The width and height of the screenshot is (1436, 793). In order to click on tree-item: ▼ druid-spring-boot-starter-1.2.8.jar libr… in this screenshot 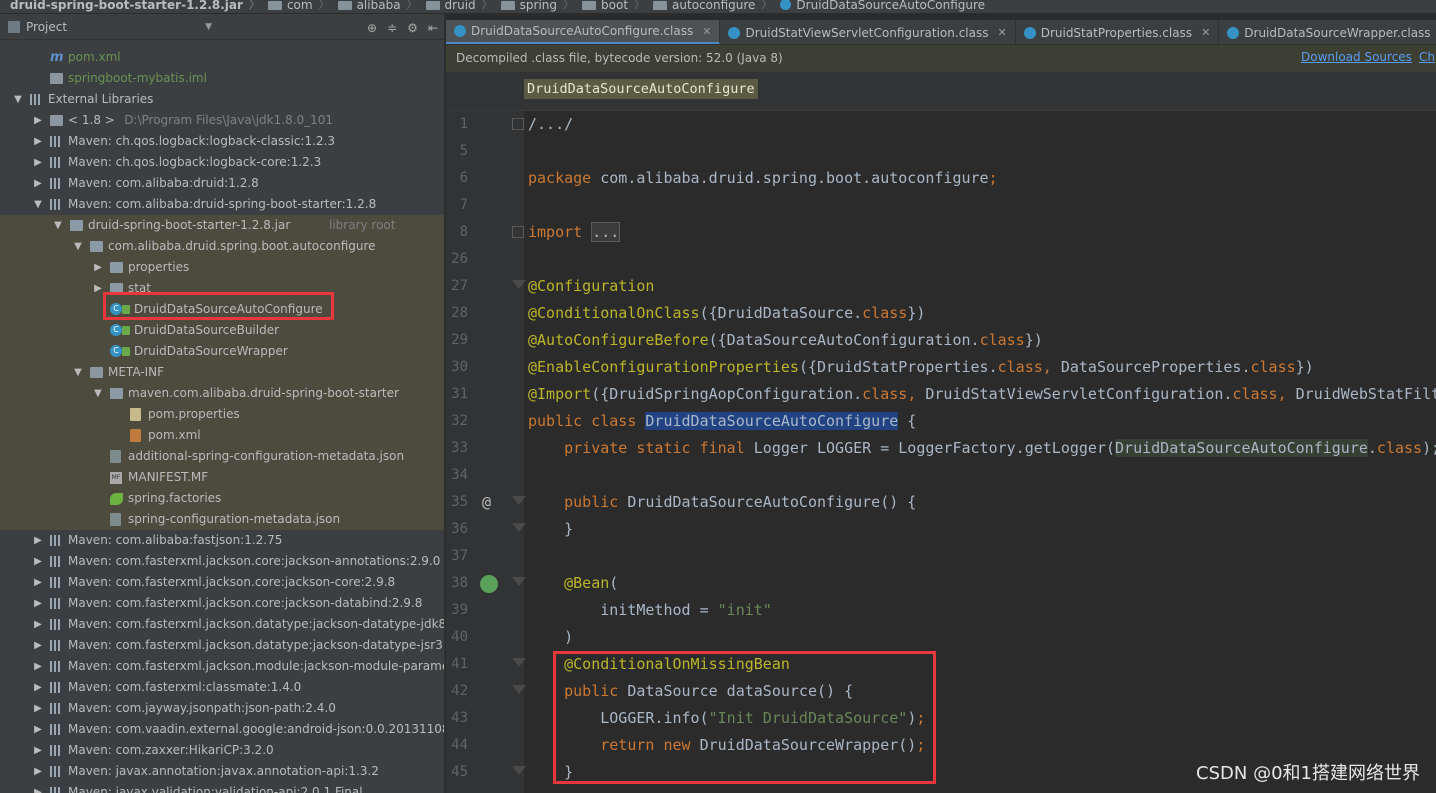, I will do `click(222, 225)`.